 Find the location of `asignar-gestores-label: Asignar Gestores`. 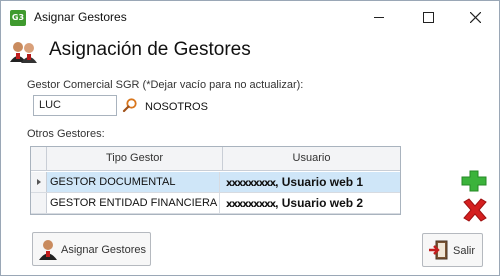

asignar-gestores-label: Asignar Gestores is located at coordinates (103, 250).